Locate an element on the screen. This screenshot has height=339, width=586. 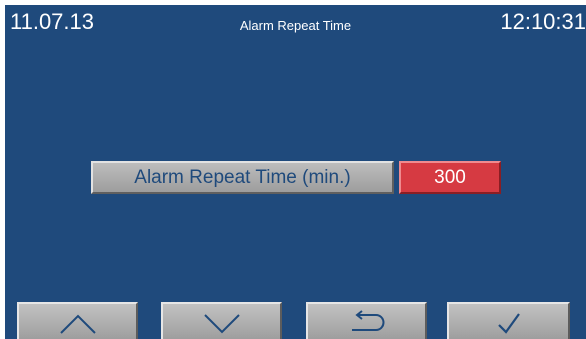
scroll-up-button is located at coordinates (77, 320).